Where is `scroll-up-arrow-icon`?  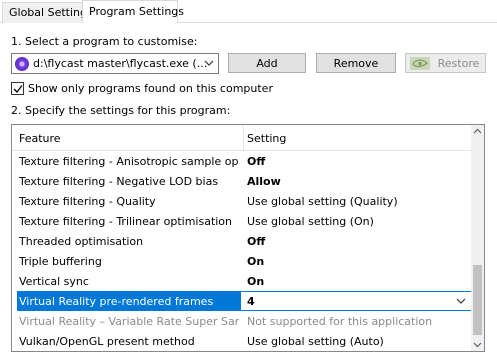 scroll-up-arrow-icon is located at coordinates (477, 131).